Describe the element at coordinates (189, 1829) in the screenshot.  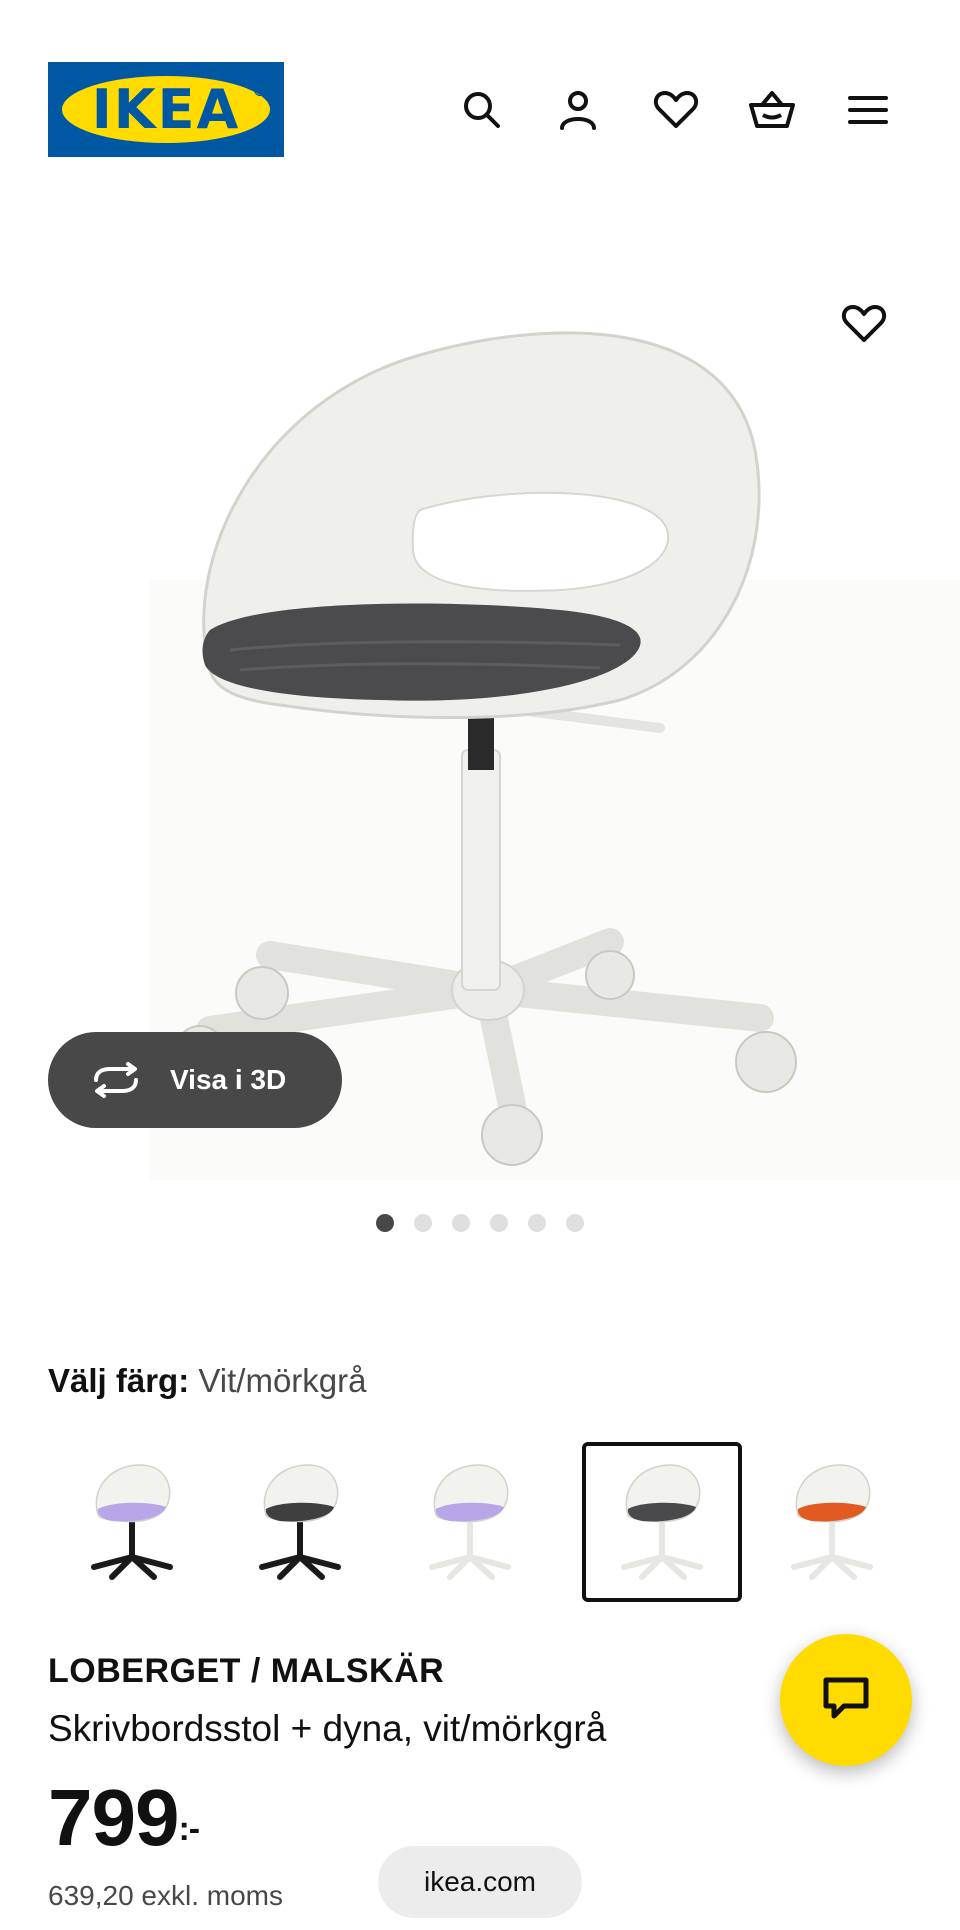
I see `price-suffix: :-` at that location.